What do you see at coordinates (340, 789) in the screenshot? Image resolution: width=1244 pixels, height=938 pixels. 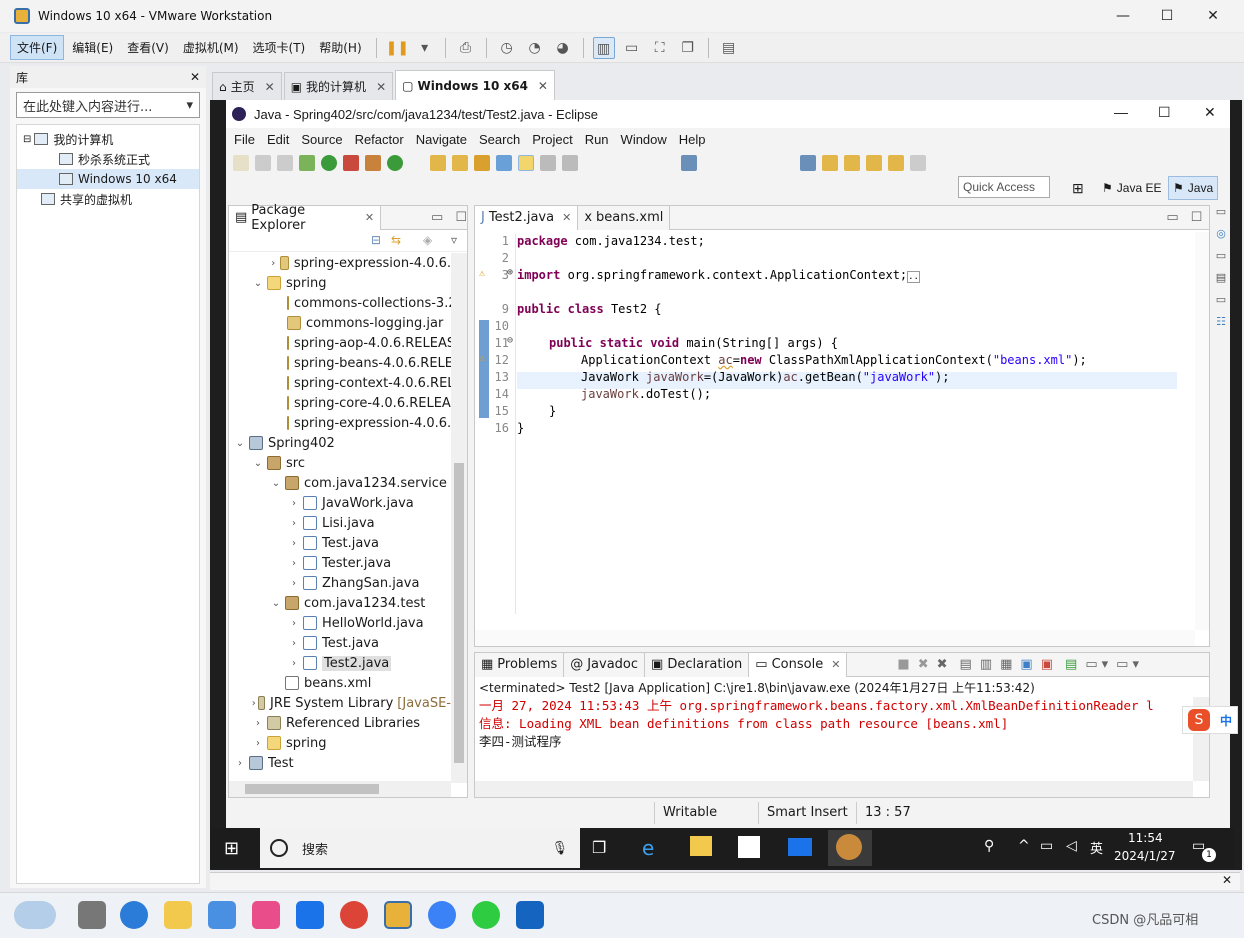 I see `horizontal-scrollbar` at bounding box center [340, 789].